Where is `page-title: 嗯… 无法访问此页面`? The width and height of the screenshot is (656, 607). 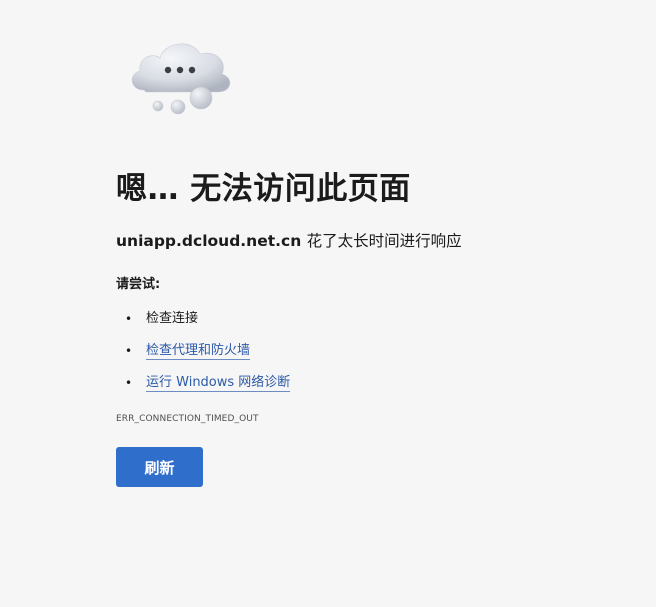
page-title: 嗯… 无法访问此页面 is located at coordinates (263, 189).